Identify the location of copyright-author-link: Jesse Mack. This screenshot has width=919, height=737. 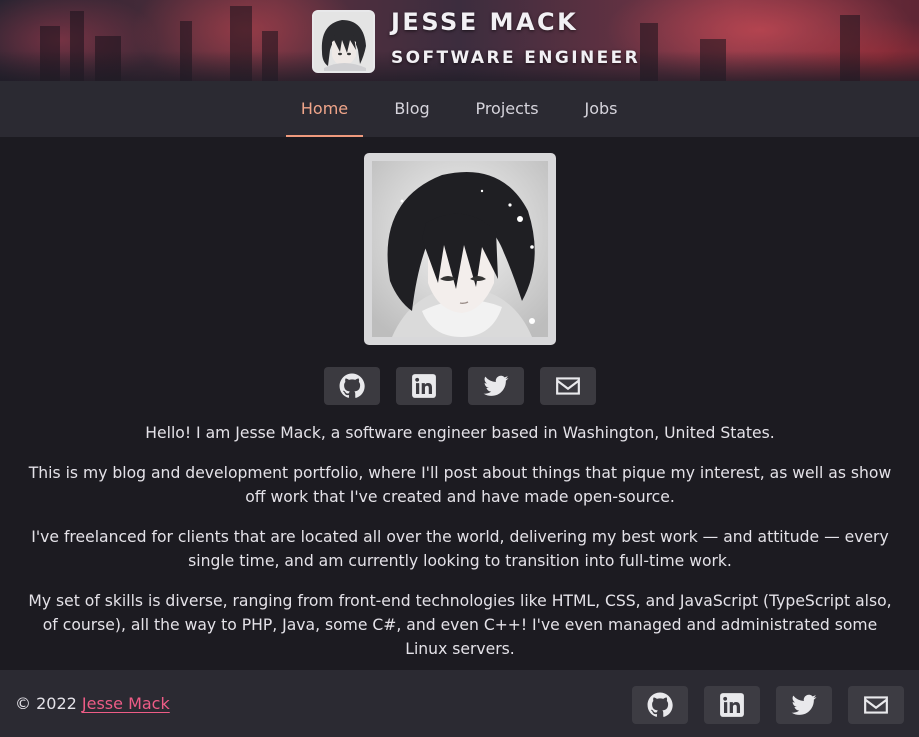
(126, 703).